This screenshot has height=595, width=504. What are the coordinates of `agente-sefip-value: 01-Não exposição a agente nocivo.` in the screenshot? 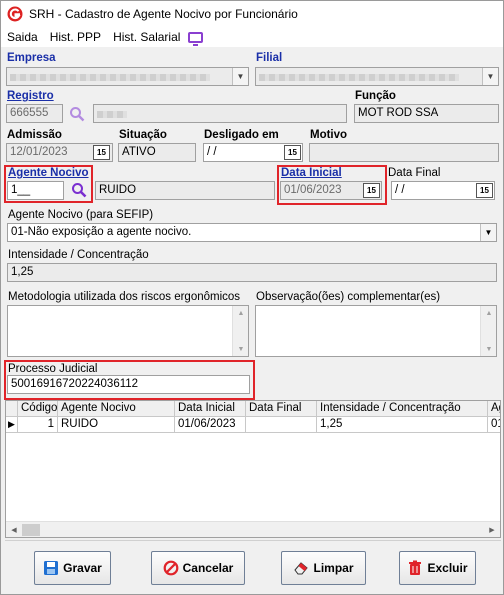 It's located at (101, 232).